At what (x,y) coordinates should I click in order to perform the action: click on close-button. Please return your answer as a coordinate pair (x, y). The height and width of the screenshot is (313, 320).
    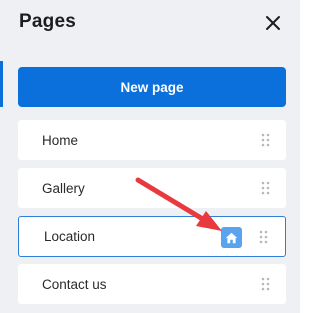
    Looking at the image, I should click on (273, 23).